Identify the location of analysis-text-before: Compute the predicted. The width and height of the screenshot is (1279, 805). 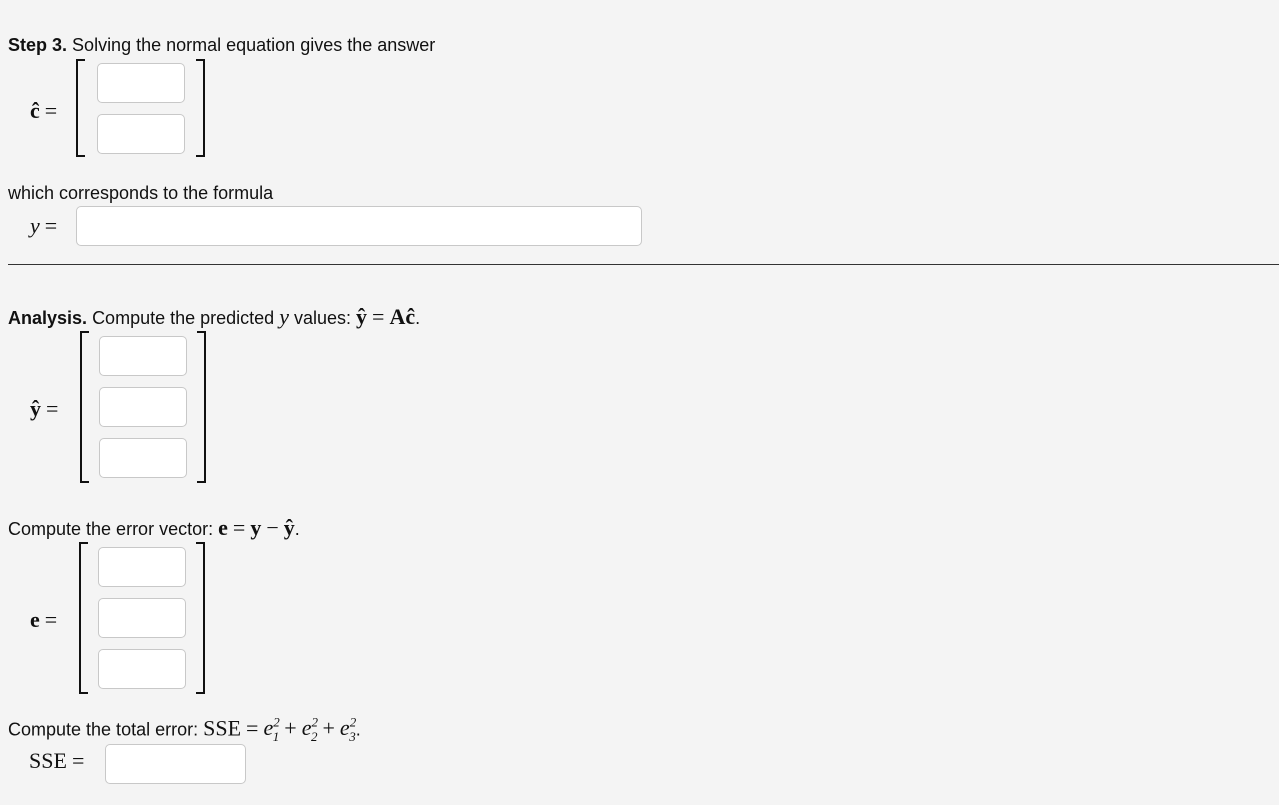
(183, 318).